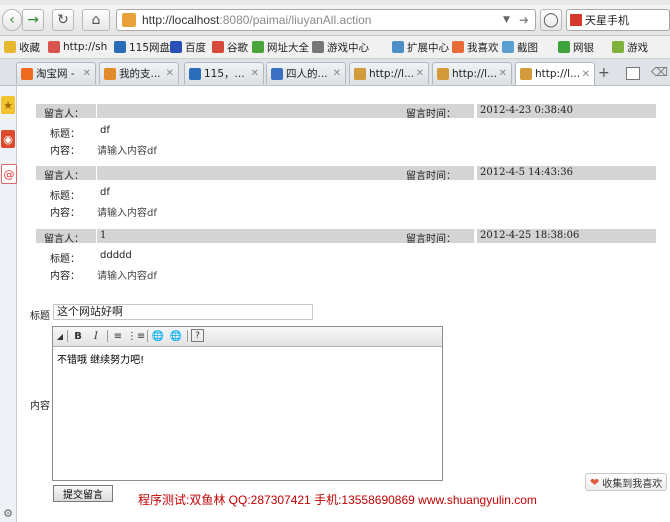 Image resolution: width=670 pixels, height=522 pixels. I want to click on favorite-item: 百度, so click(188, 47).